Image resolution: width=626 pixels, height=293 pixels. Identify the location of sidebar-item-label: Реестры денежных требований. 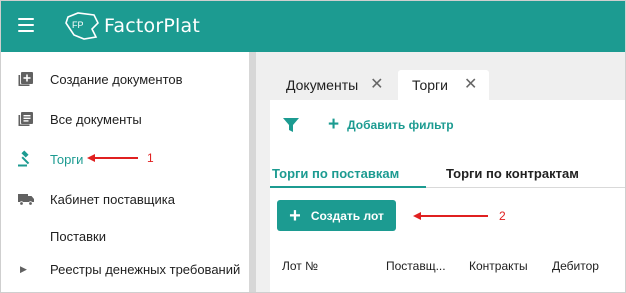
(145, 269).